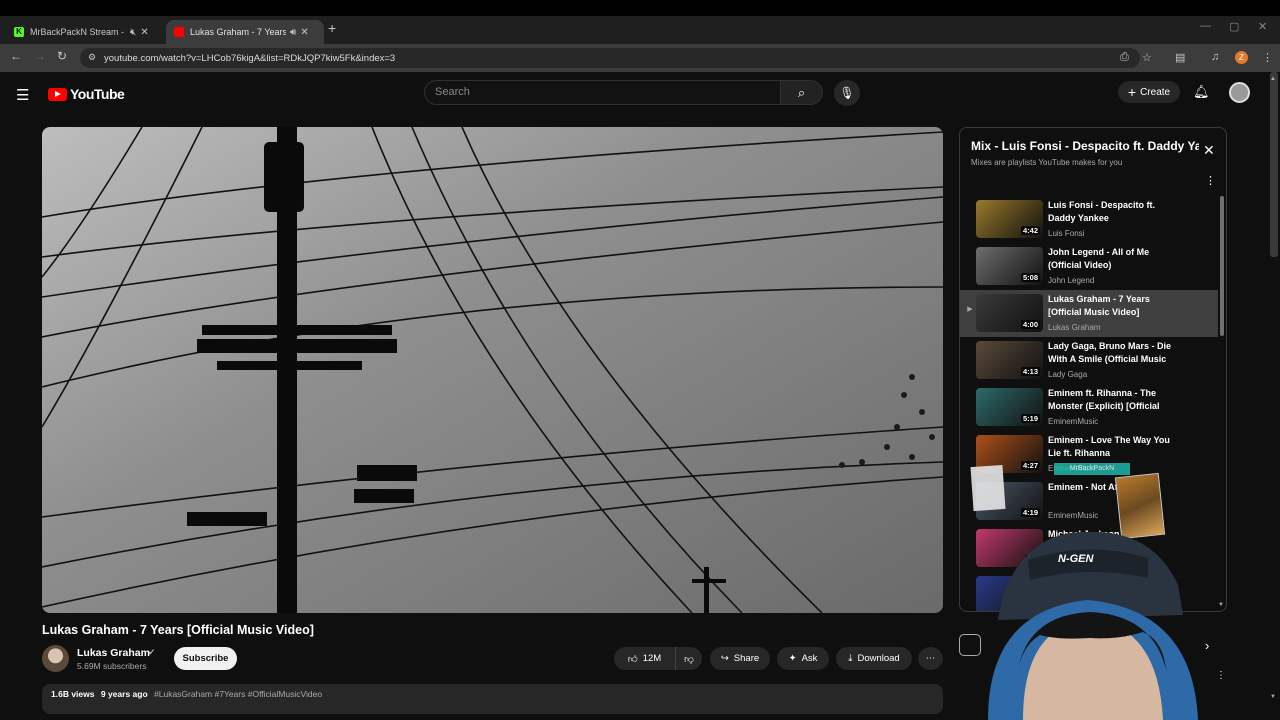  Describe the element at coordinates (40, 56) in the screenshot. I see `forward-icon: →` at that location.